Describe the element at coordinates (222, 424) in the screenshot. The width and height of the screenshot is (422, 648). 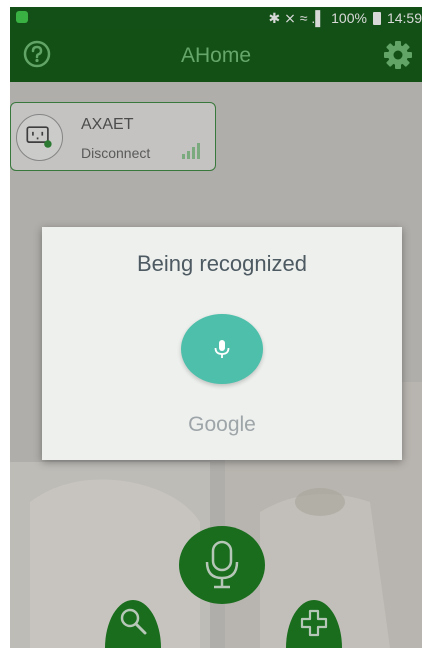
I see `google-brand-label: Google` at that location.